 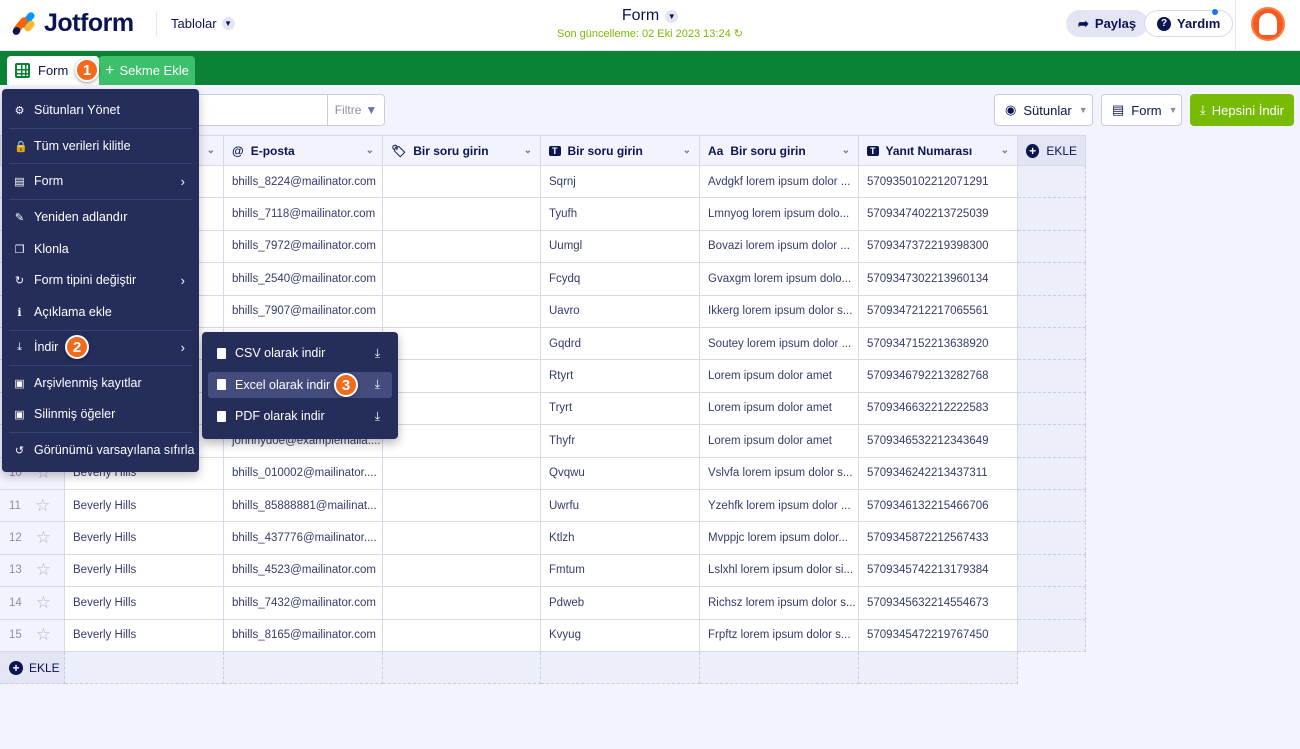 What do you see at coordinates (203, 23) in the screenshot?
I see `tables-dropdown: Tablolar ▼` at bounding box center [203, 23].